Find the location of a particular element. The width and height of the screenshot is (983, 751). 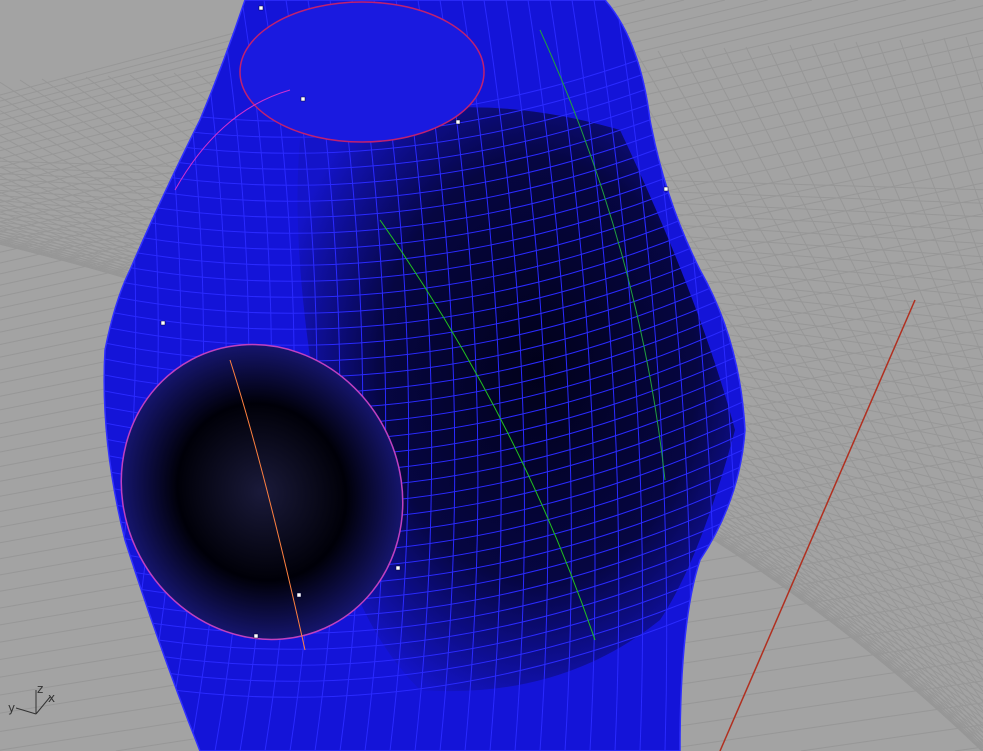

y-axis-label: y is located at coordinates (11, 708).